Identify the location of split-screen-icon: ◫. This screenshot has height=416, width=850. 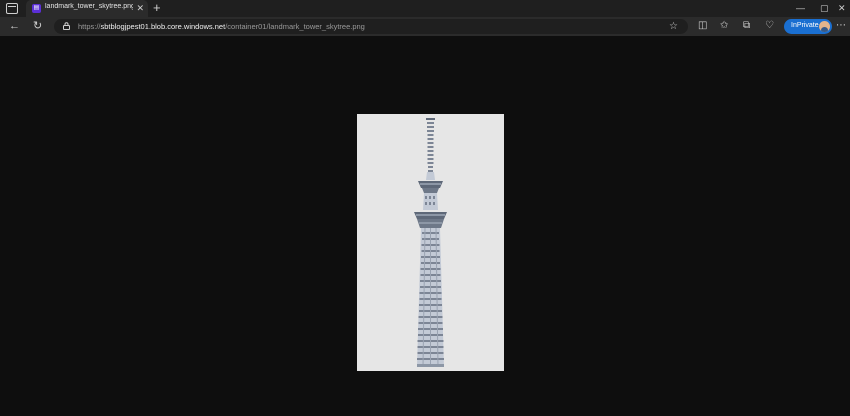
(702, 26).